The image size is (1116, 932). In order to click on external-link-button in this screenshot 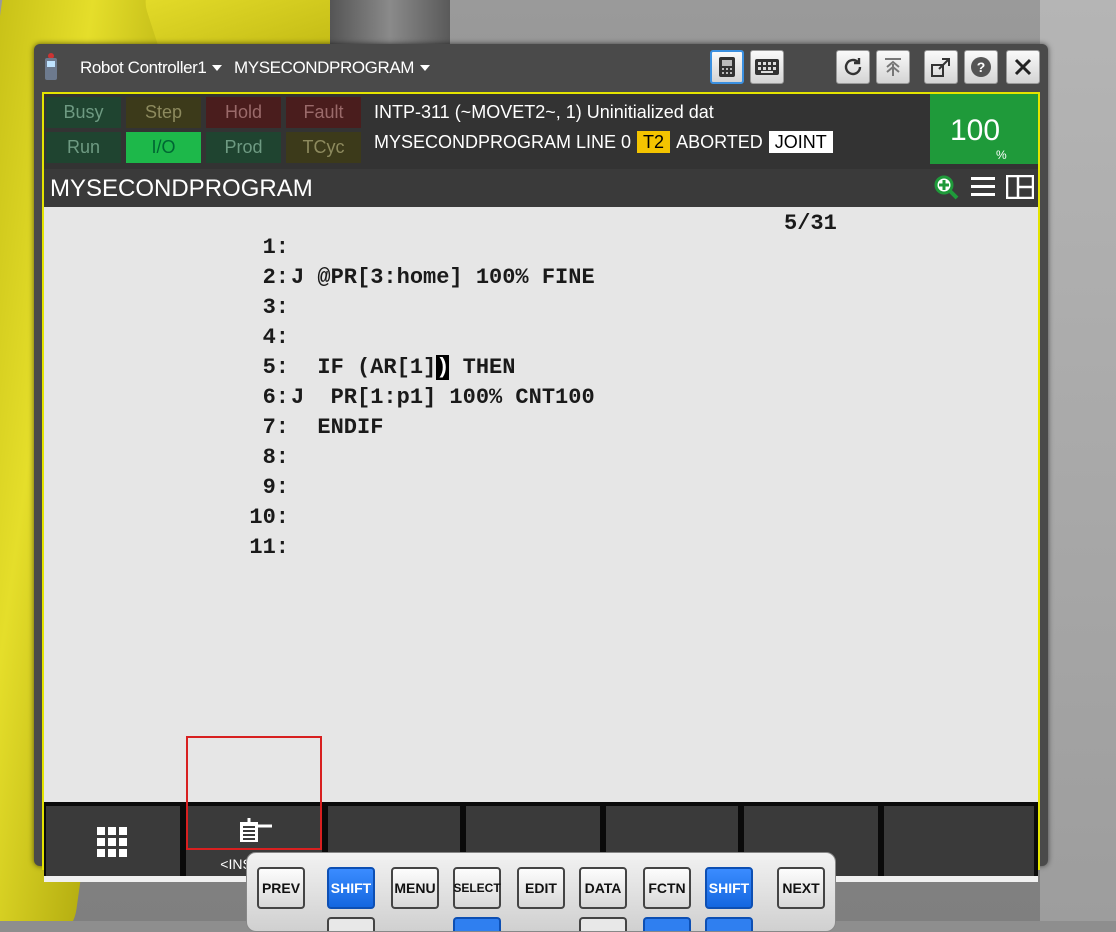, I will do `click(941, 67)`.